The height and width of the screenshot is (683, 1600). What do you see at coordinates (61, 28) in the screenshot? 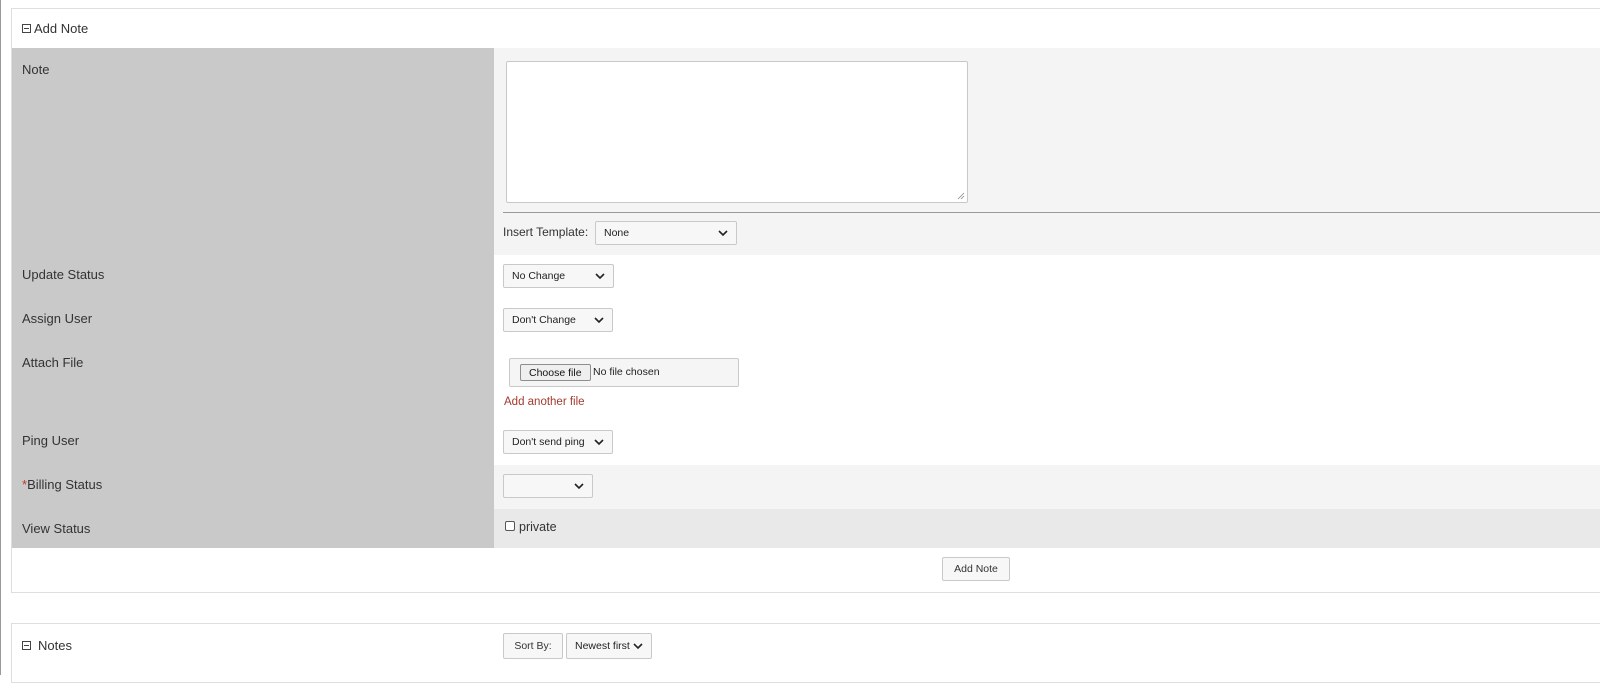
I see `add-note-panel-title: Add Note` at bounding box center [61, 28].